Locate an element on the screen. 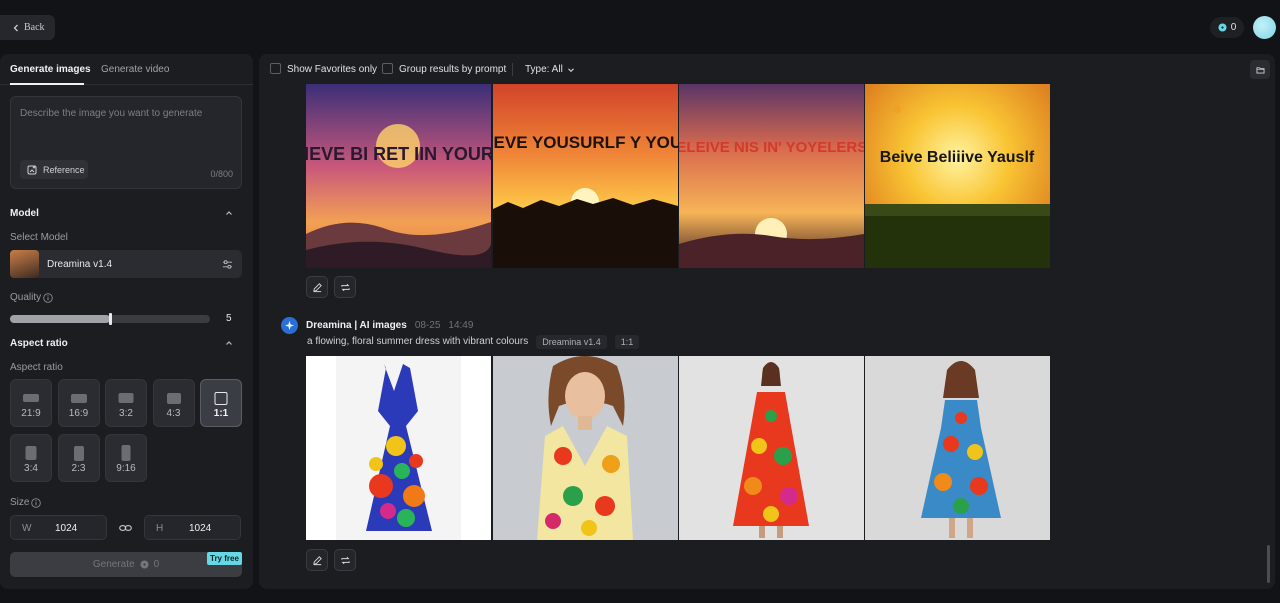  aspect-ratio-option: 3:4 is located at coordinates (31, 458).